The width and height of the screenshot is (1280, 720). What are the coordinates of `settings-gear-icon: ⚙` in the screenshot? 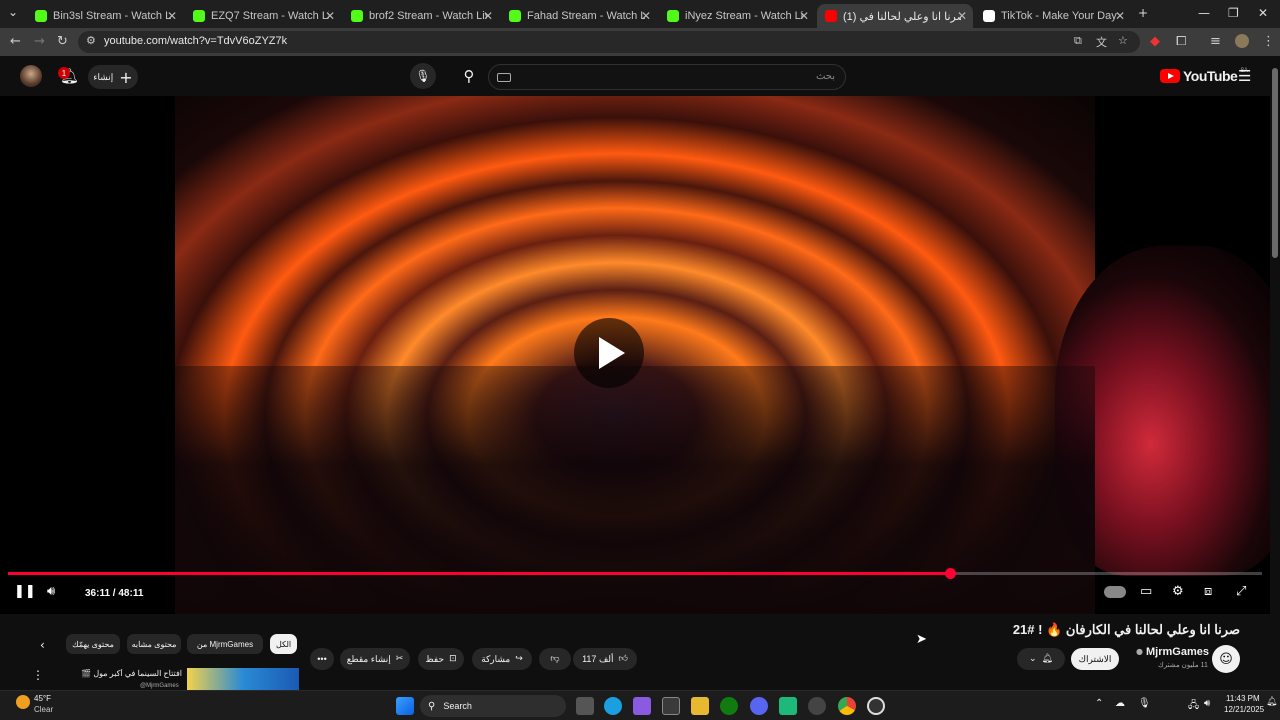 It's located at (1178, 591).